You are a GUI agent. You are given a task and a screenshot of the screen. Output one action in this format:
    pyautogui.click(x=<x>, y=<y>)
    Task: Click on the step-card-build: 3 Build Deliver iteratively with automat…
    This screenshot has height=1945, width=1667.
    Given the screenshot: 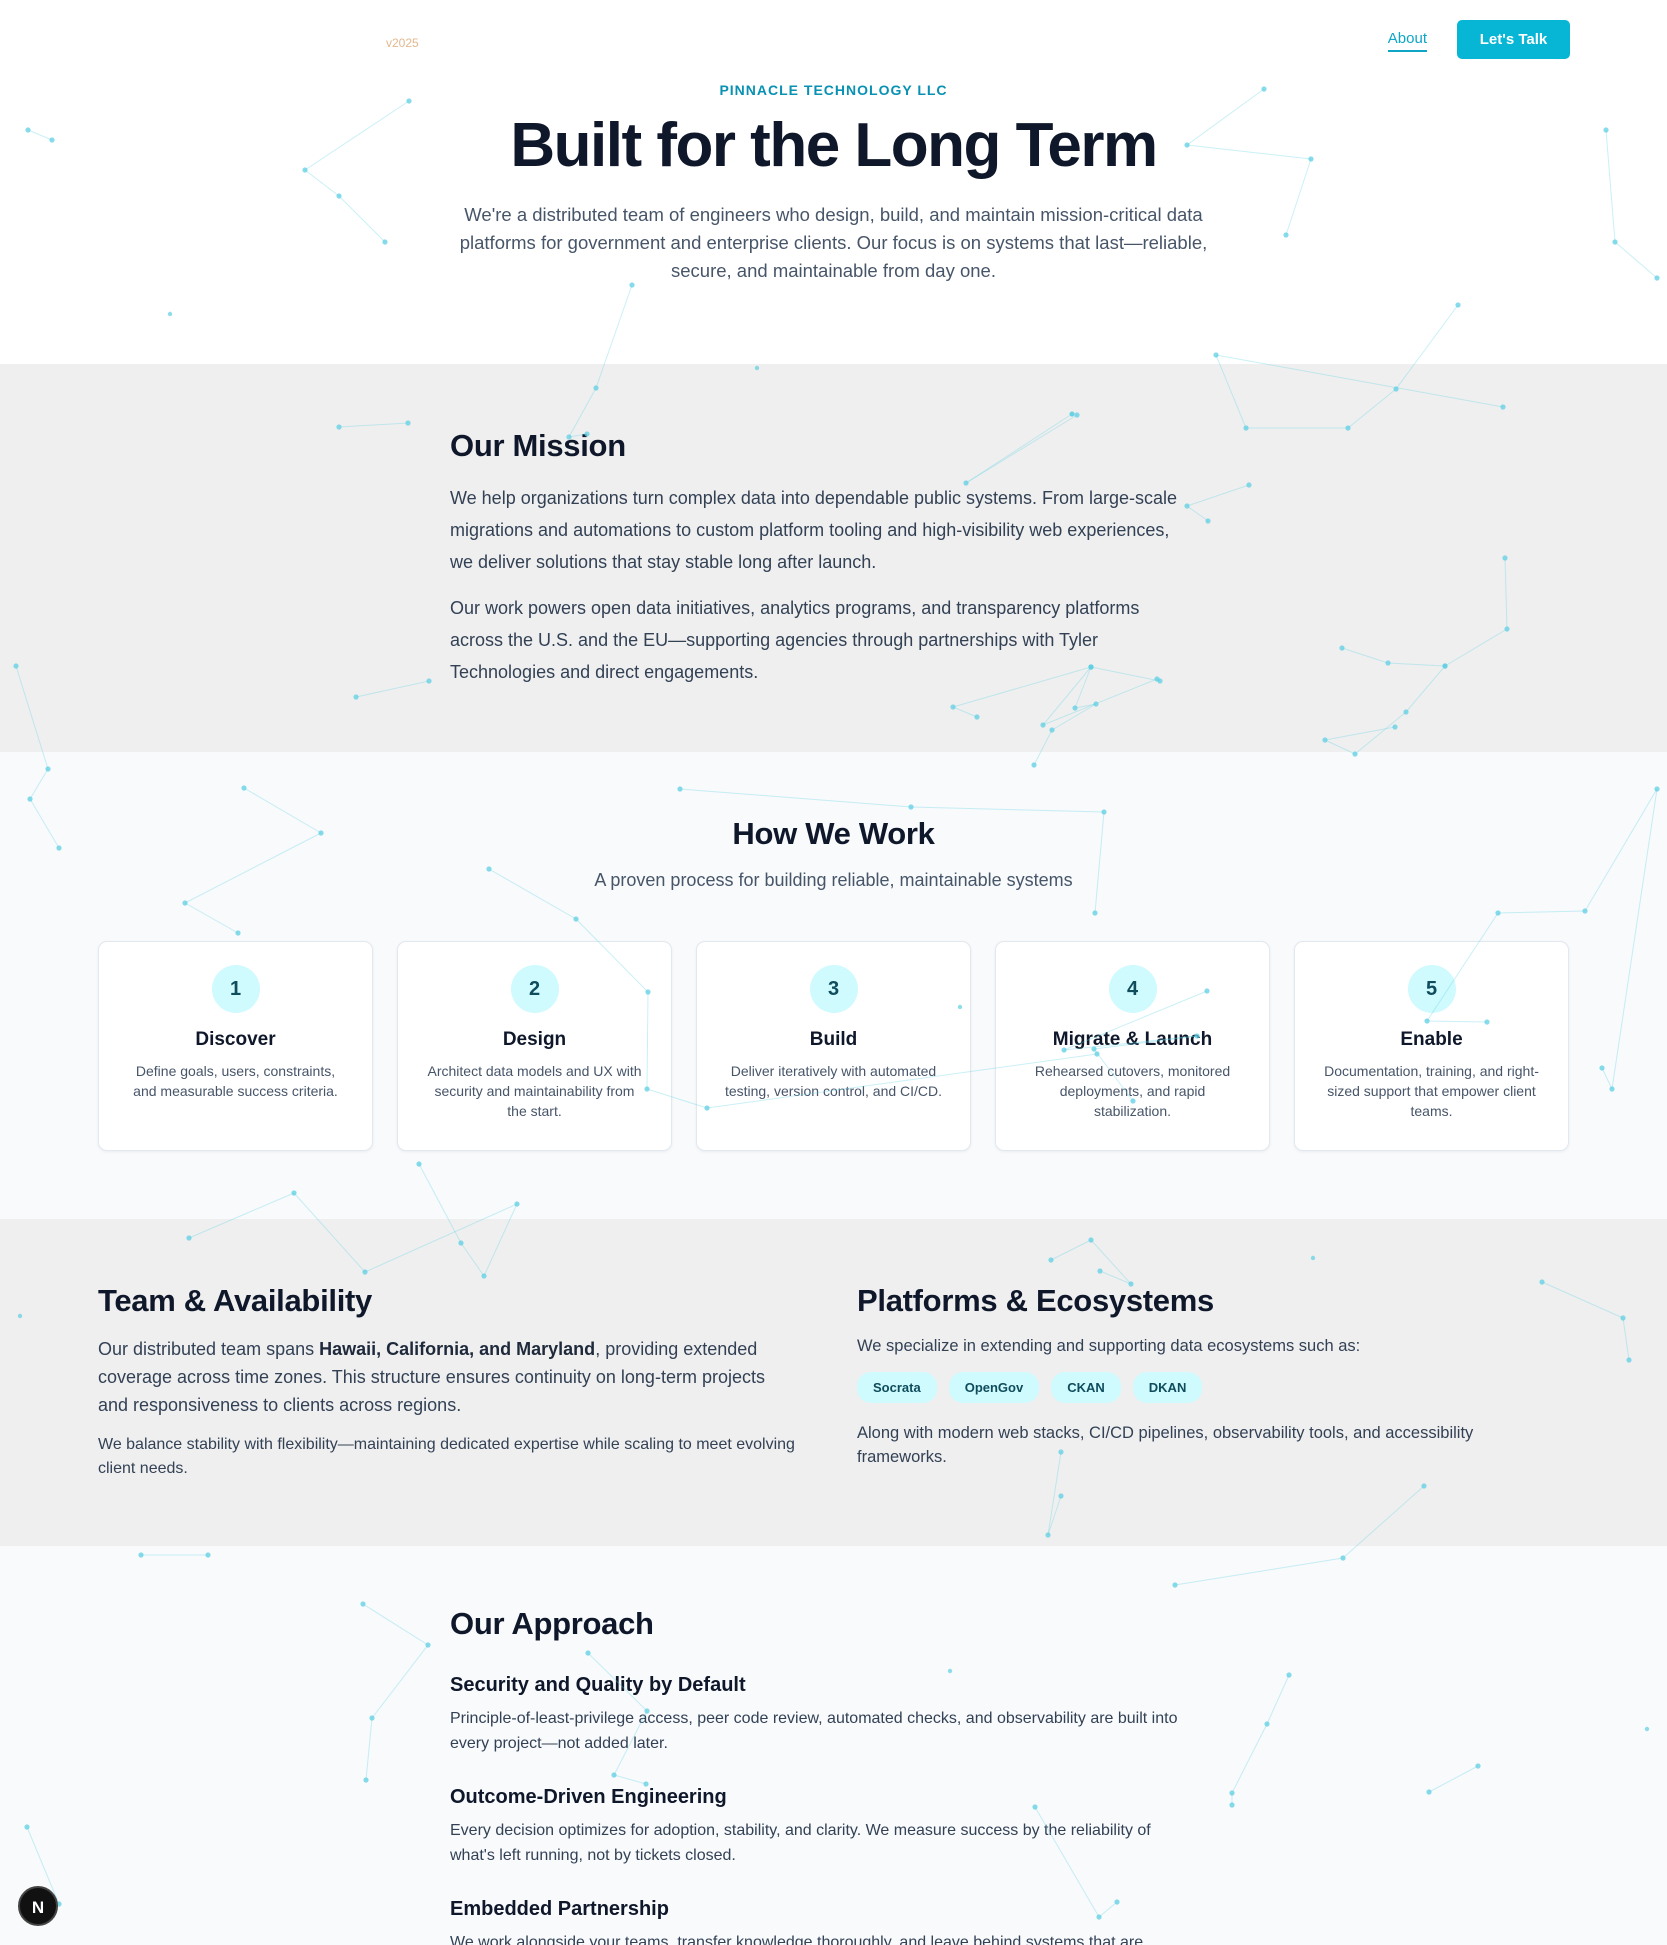 What is the action you would take?
    pyautogui.click(x=833, y=1046)
    